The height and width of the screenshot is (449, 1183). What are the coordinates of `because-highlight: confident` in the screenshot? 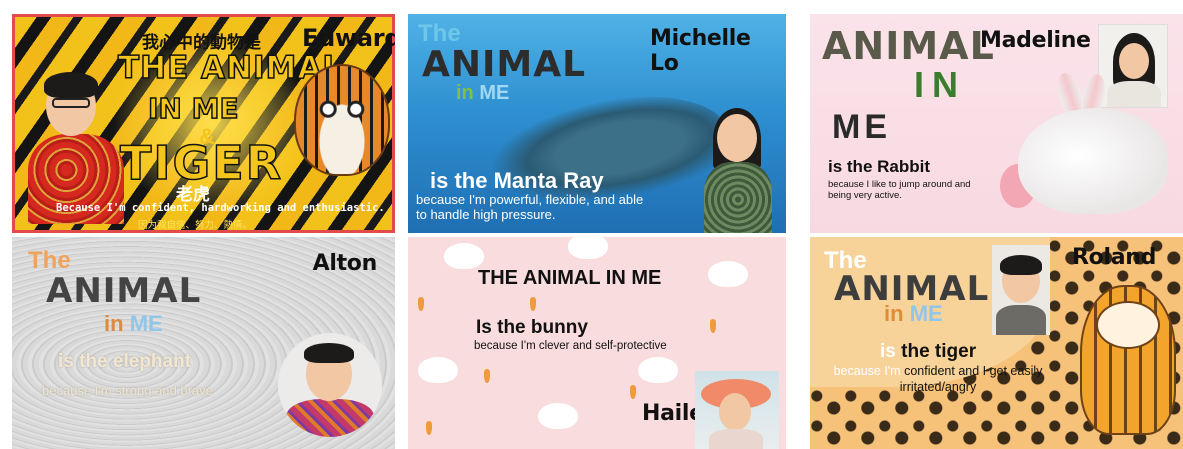 It's located at (929, 371).